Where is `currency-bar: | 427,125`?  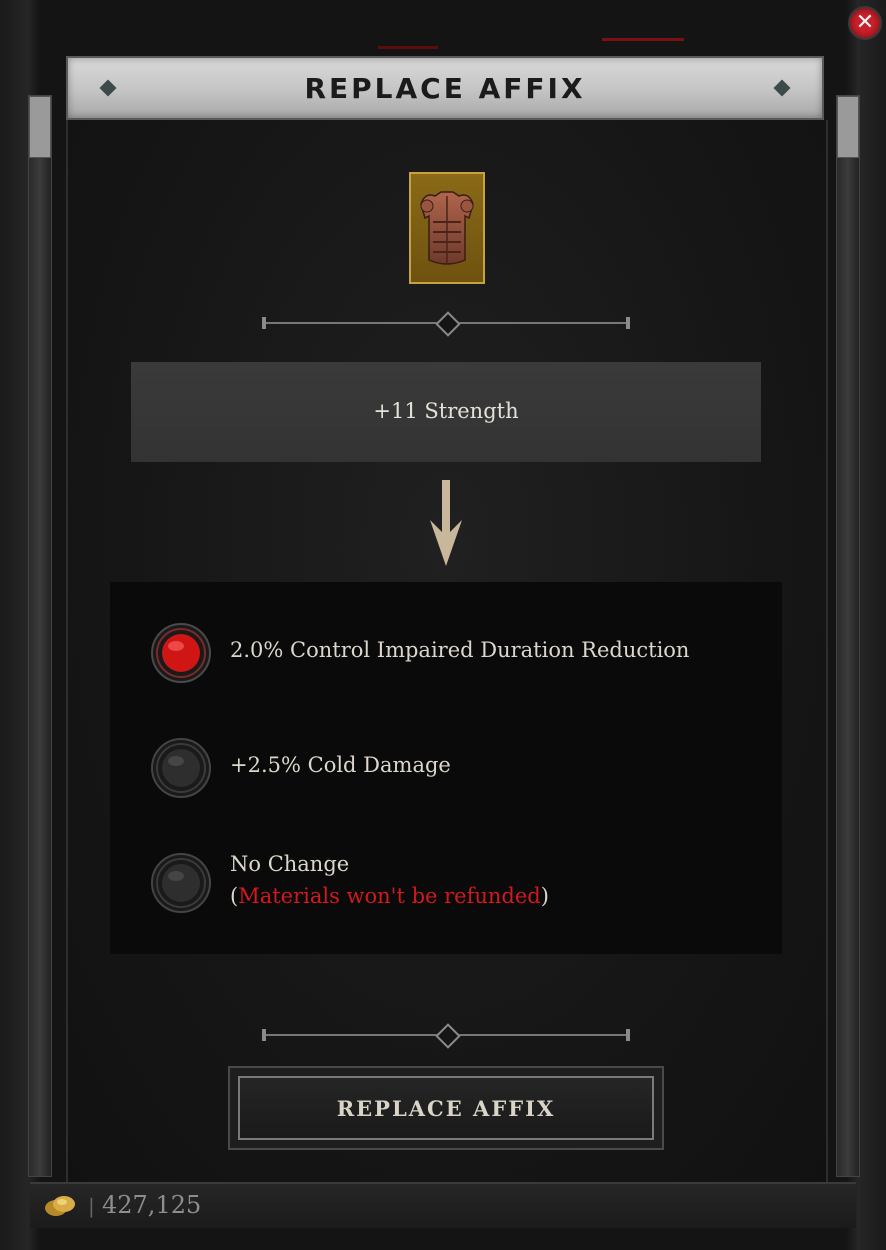
currency-bar: | 427,125 is located at coordinates (443, 1205).